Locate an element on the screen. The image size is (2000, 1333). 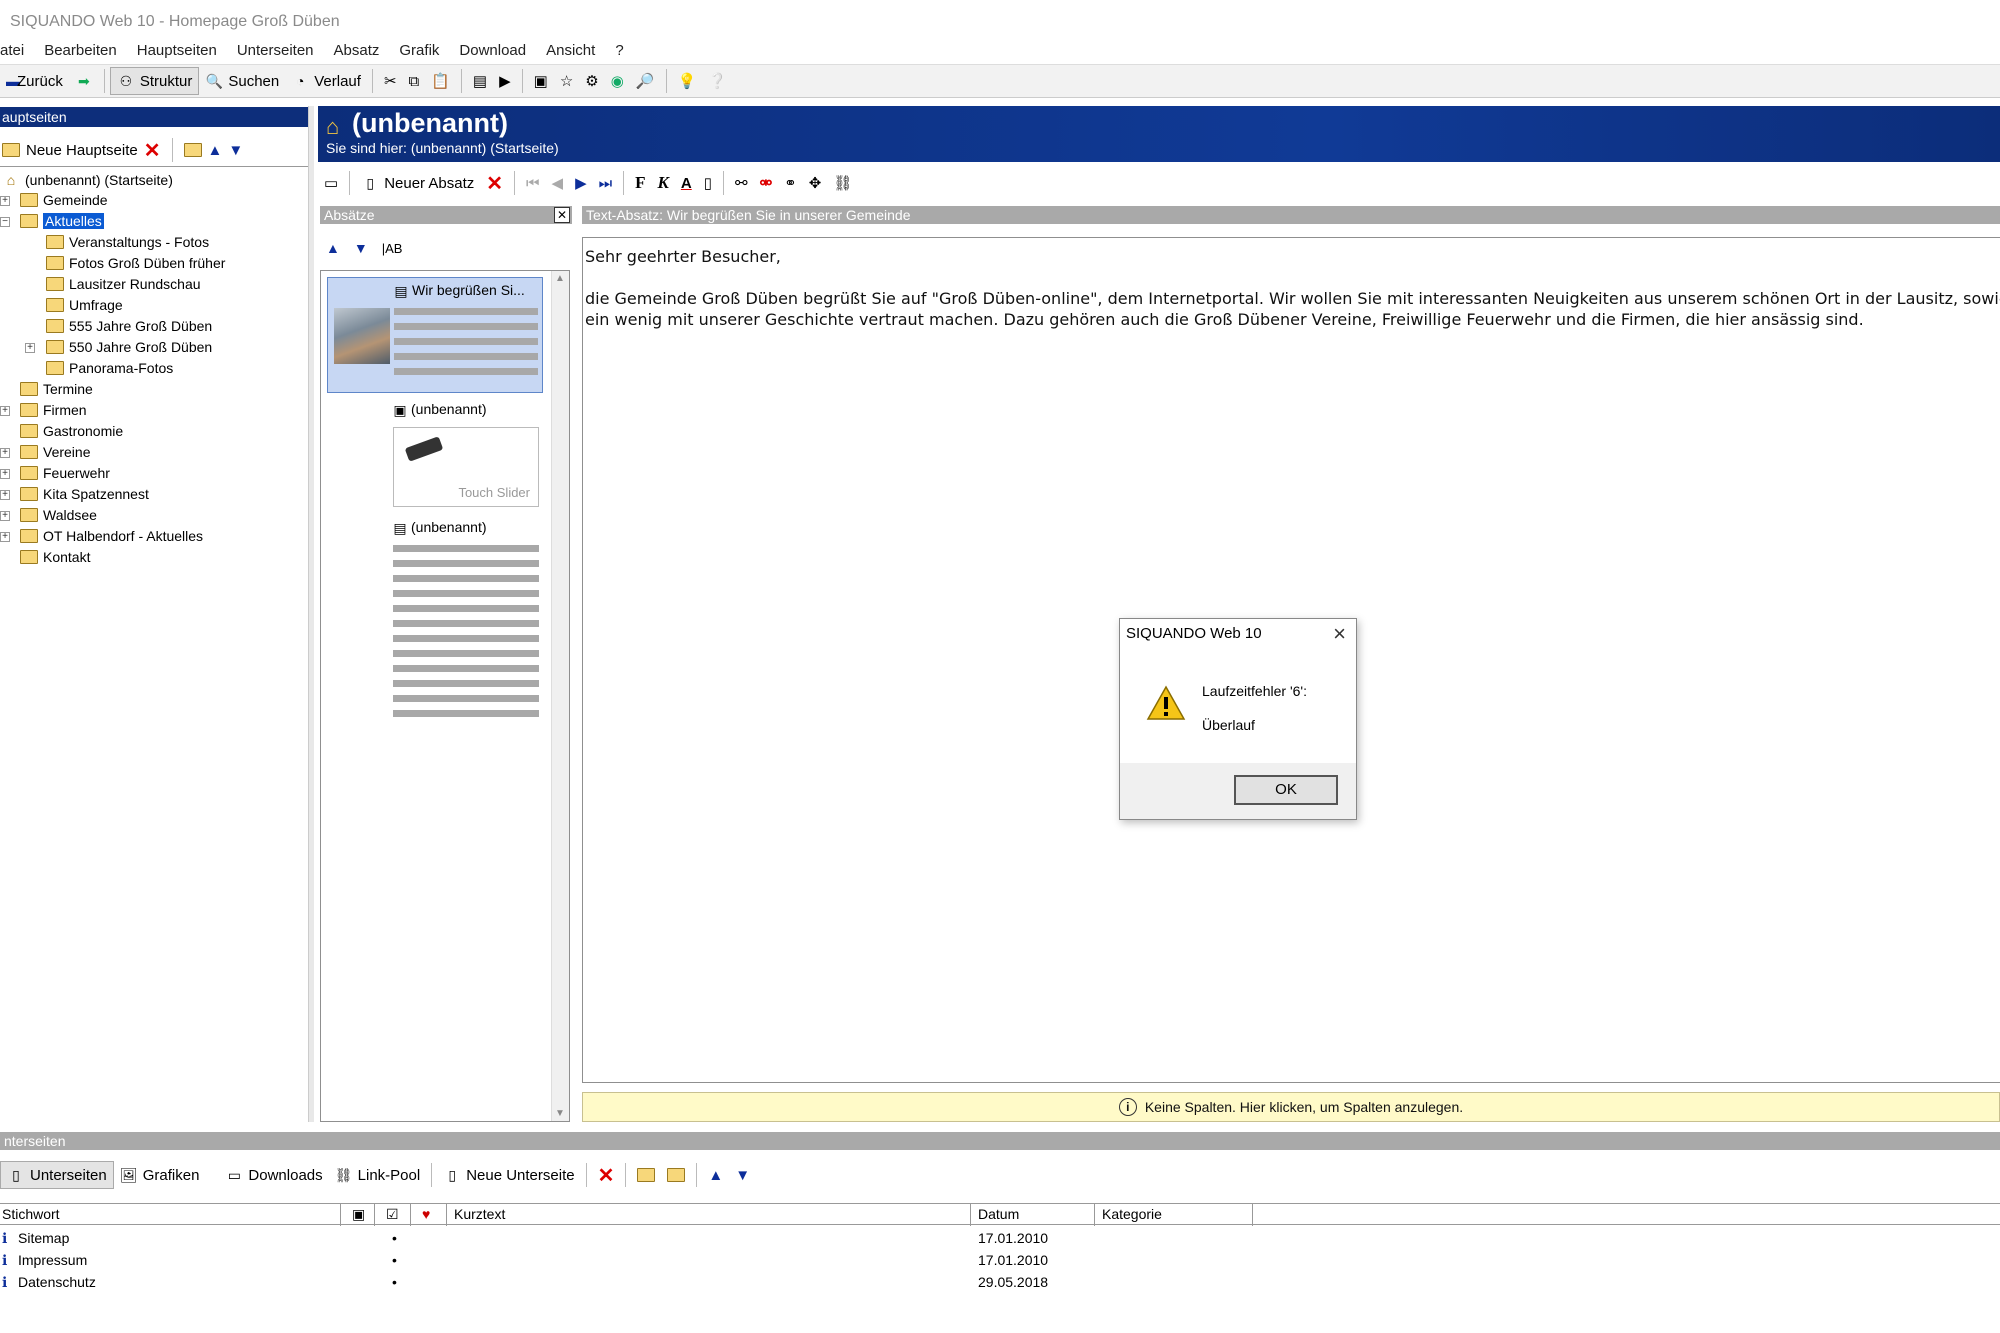
column-short-text: Kurztext is located at coordinates (479, 1214).